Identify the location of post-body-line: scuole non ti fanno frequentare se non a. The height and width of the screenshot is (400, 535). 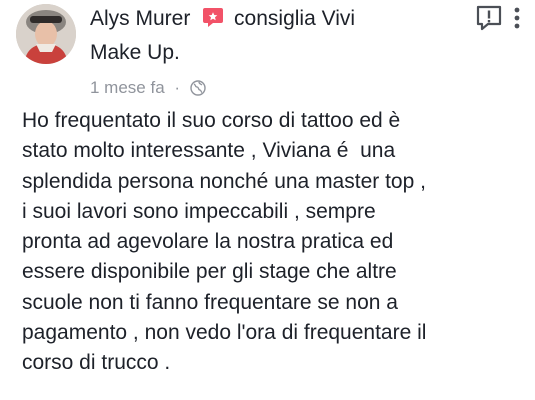
(210, 302).